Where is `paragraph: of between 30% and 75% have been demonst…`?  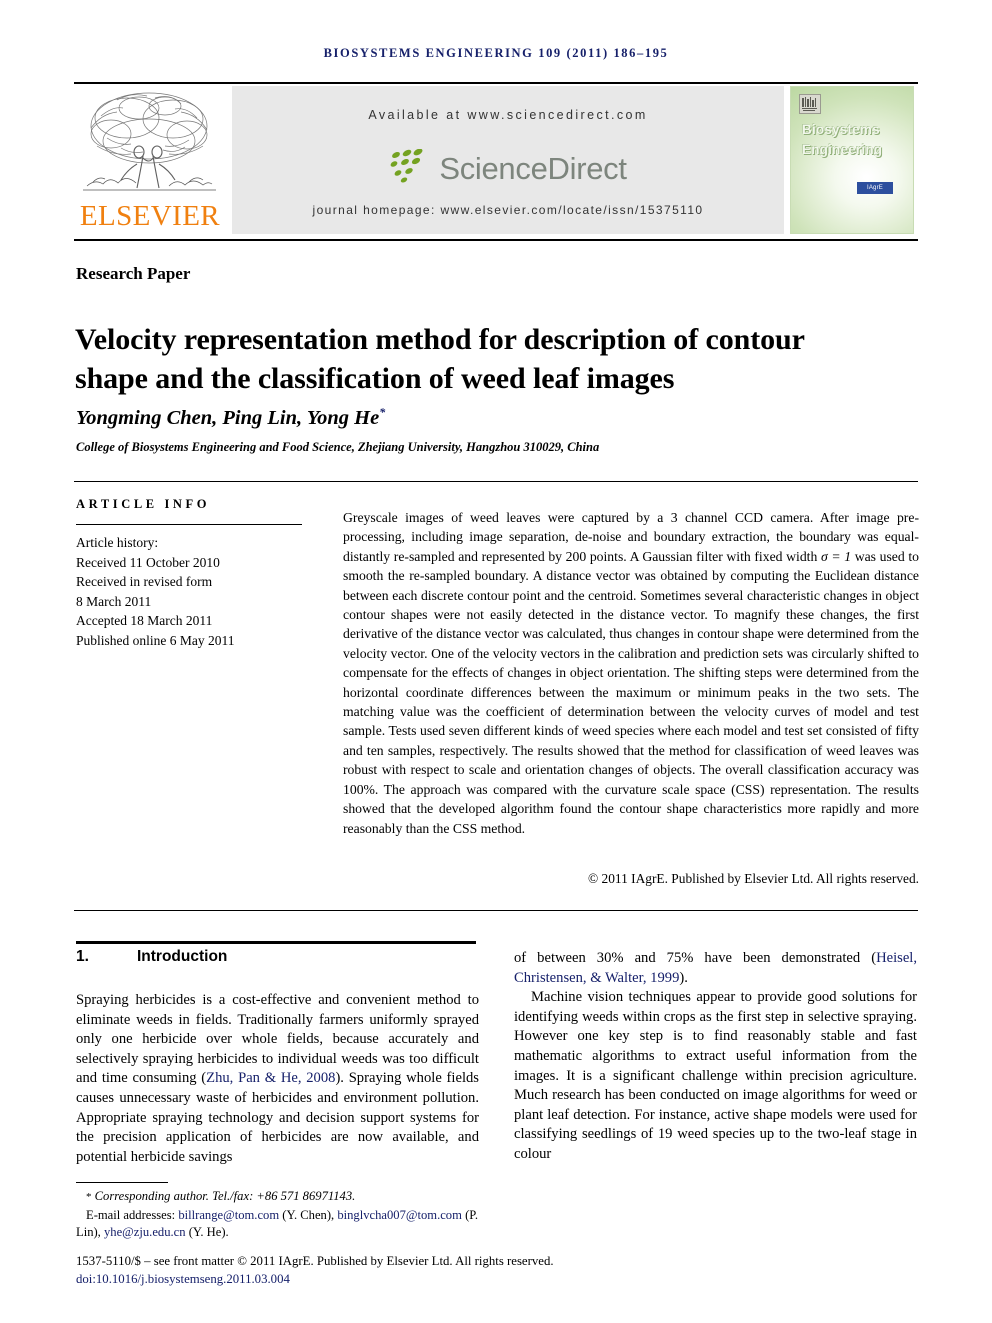
paragraph: of between 30% and 75% have been demonst… is located at coordinates (715, 968).